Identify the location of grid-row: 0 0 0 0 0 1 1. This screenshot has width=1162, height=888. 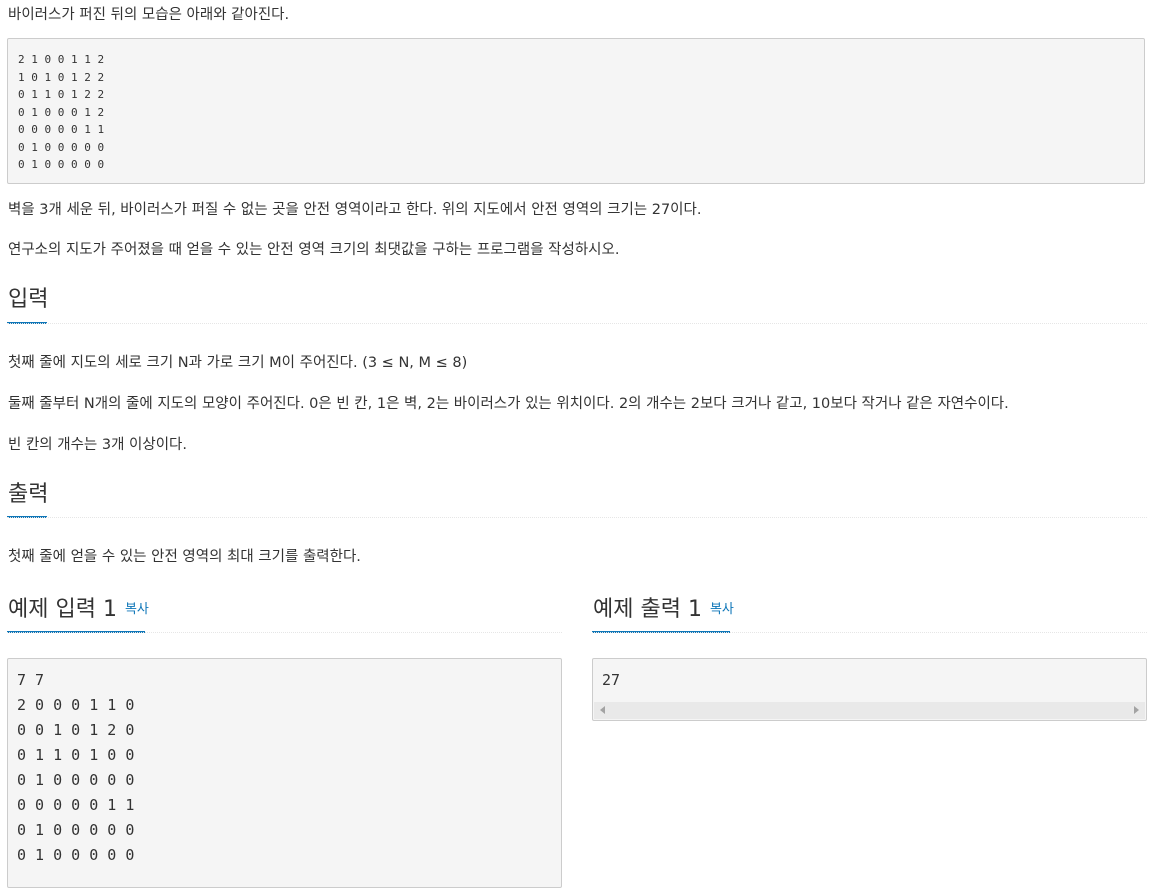
(61, 129).